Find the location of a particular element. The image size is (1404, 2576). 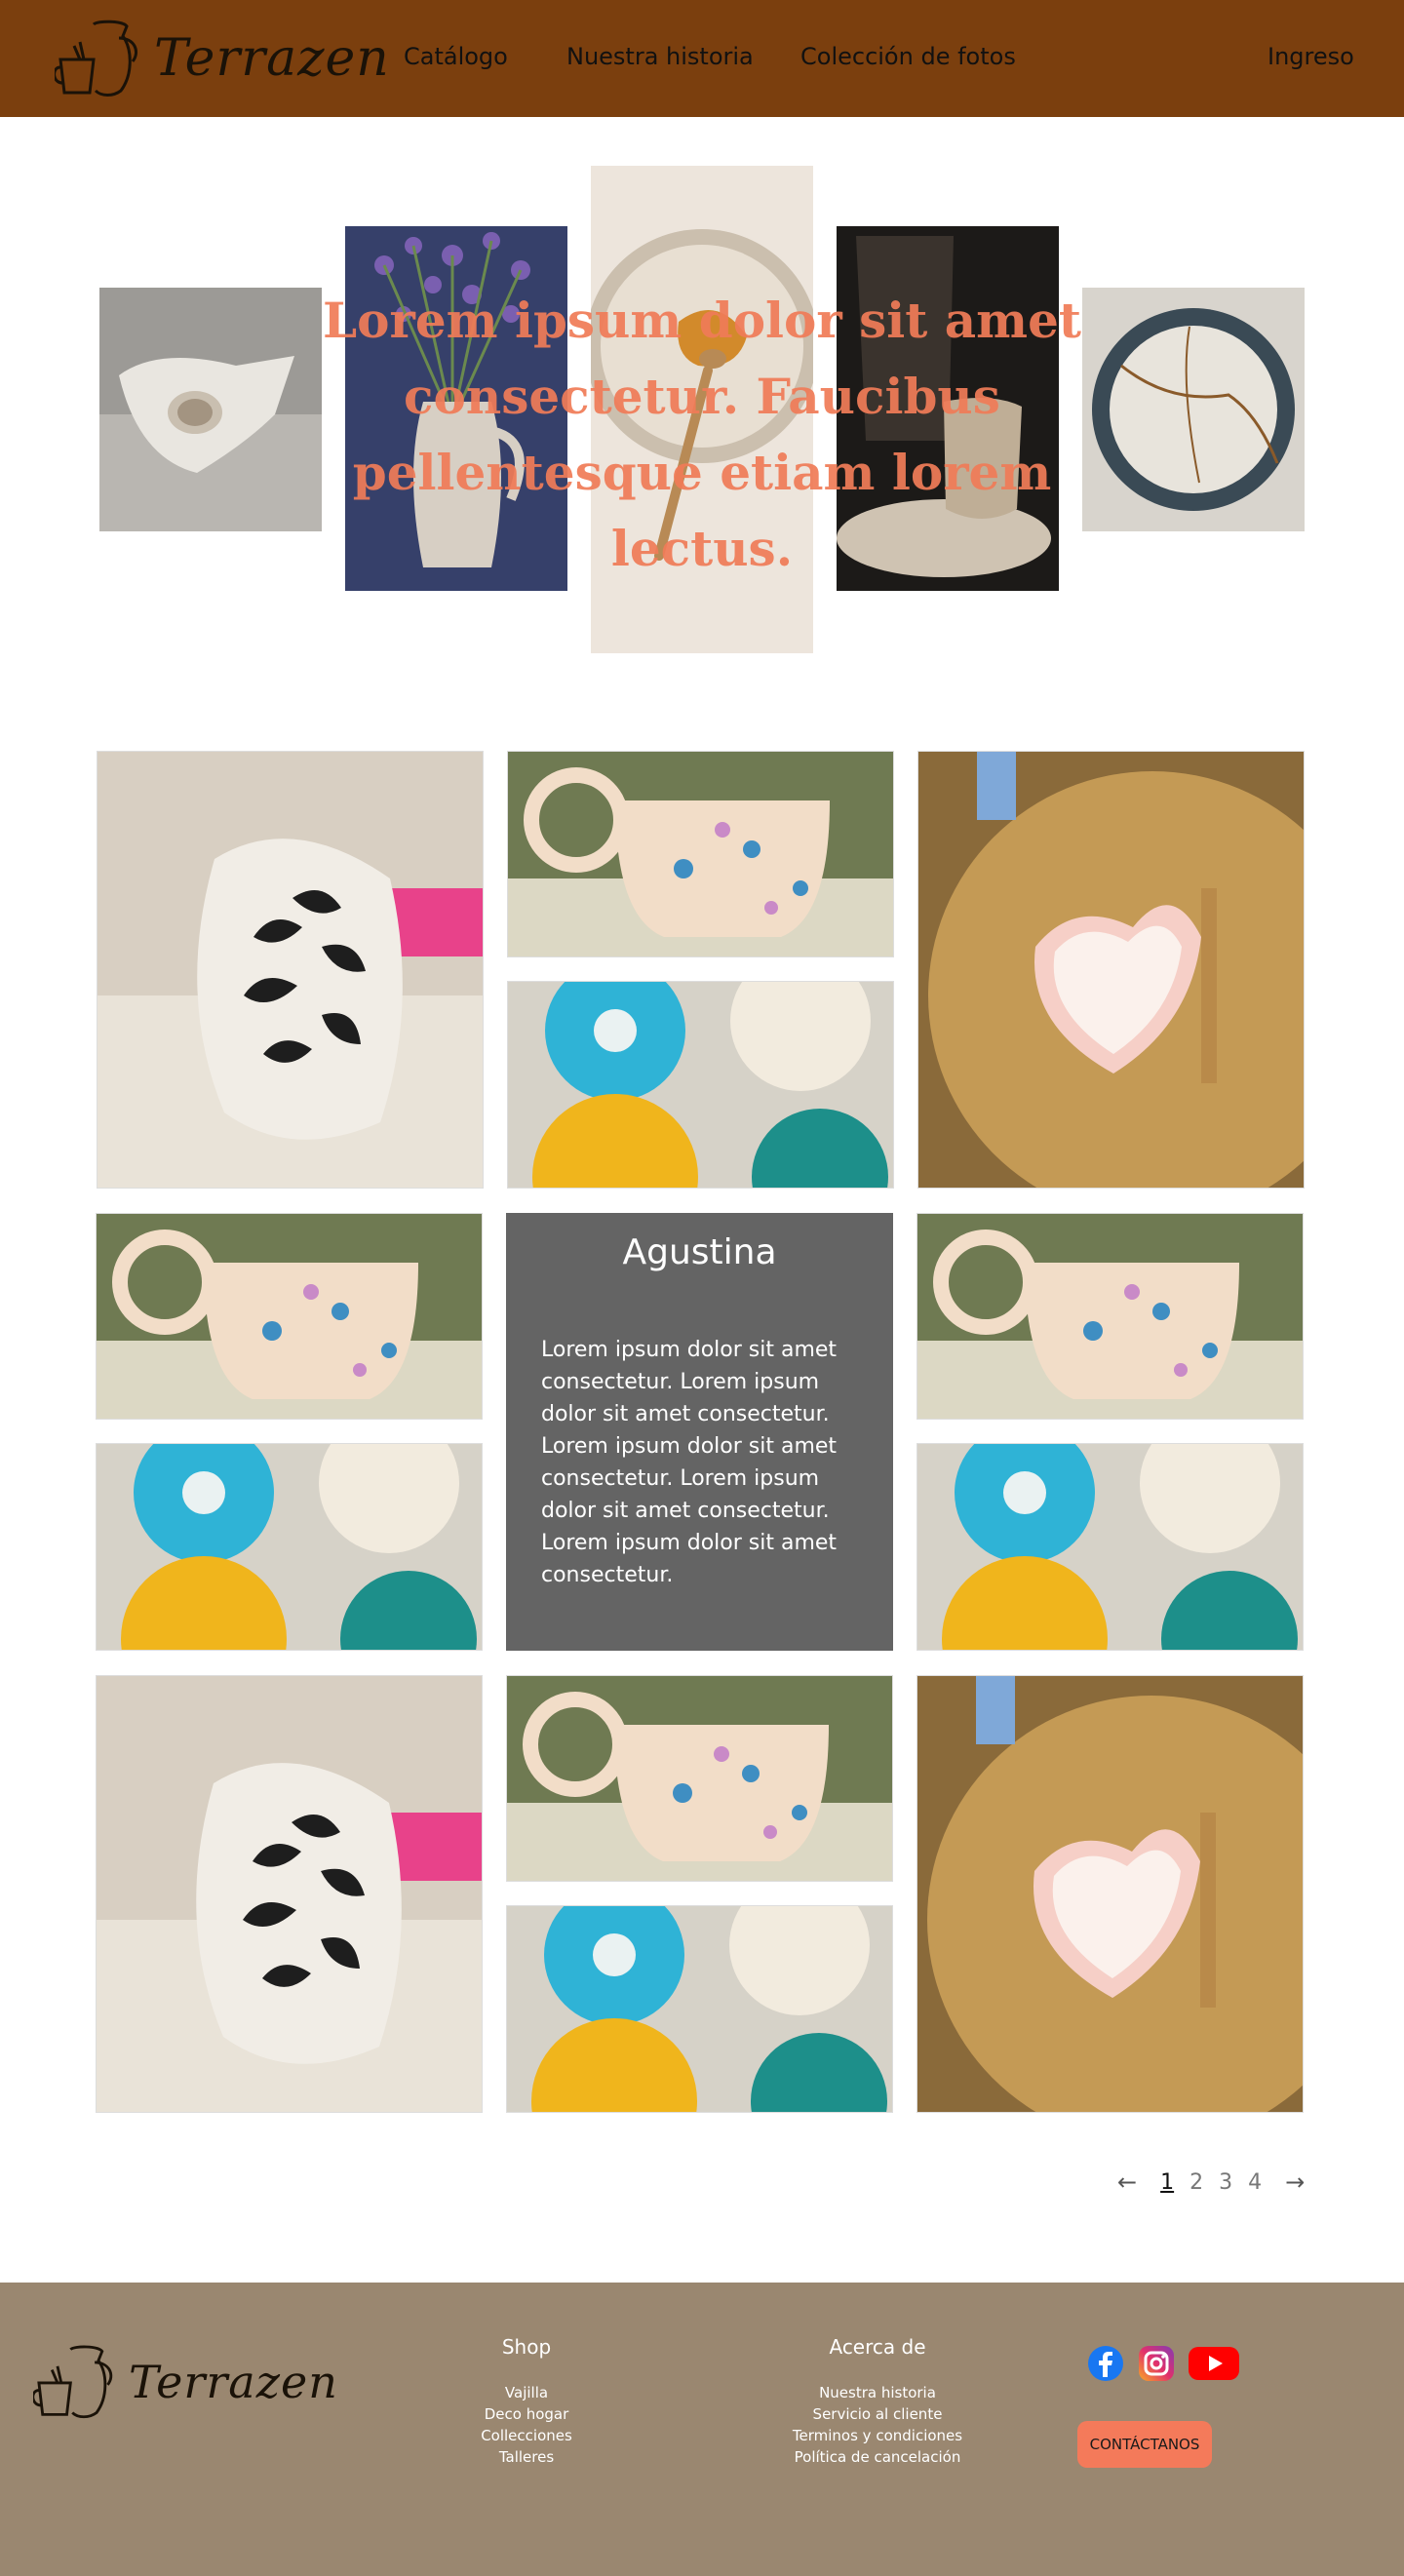

contact-button: CONTÁCTANOS is located at coordinates (1144, 2444).